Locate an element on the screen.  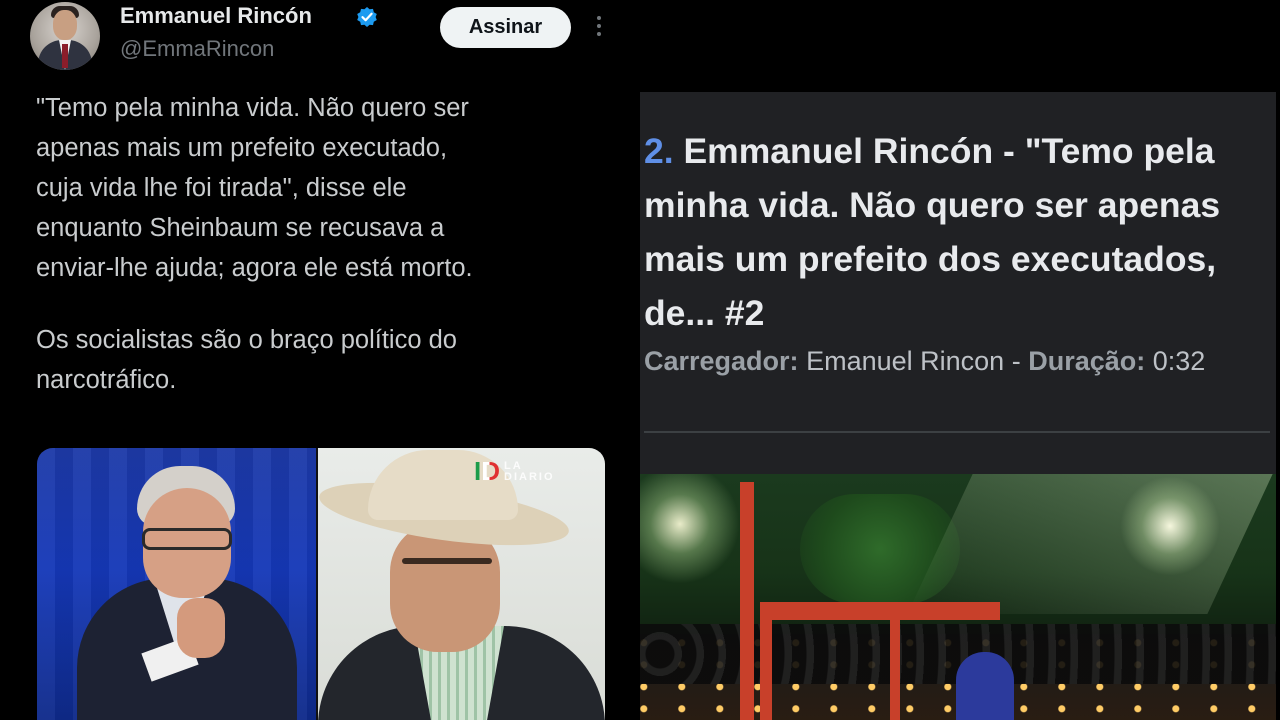
avatar-tie is located at coordinates (65, 56).